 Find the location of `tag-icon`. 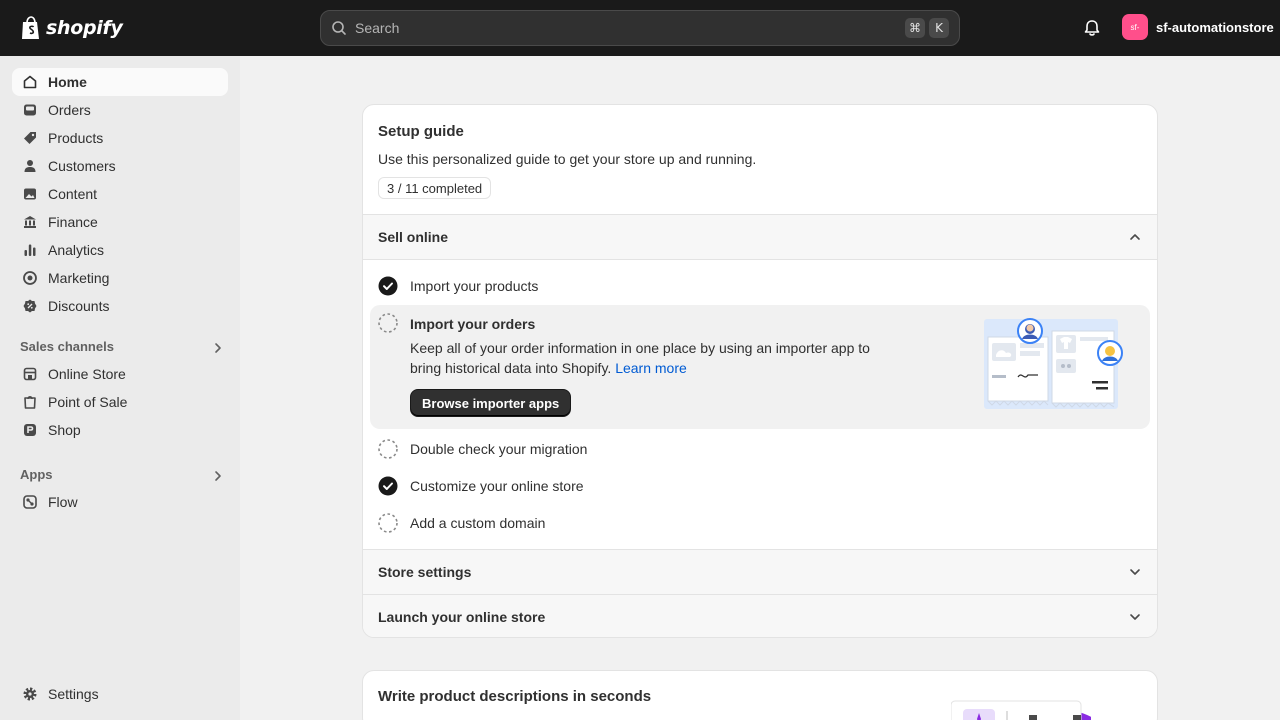

tag-icon is located at coordinates (30, 138).